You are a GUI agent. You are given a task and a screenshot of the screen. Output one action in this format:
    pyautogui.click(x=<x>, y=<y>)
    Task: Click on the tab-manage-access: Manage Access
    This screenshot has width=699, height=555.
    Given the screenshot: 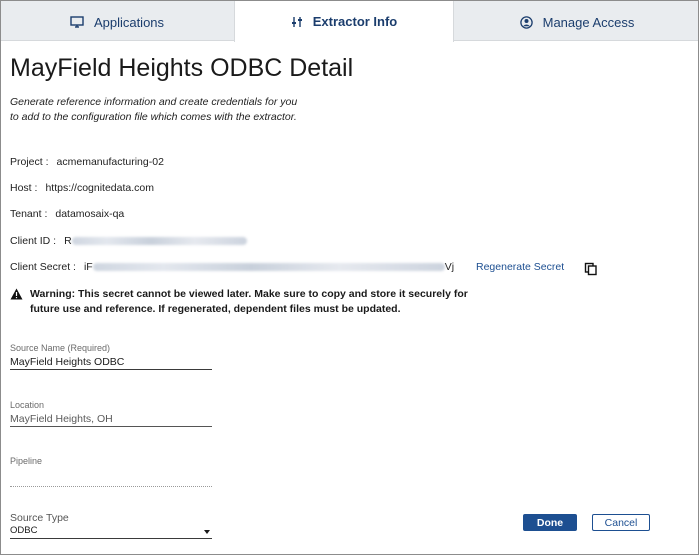 What is the action you would take?
    pyautogui.click(x=577, y=22)
    